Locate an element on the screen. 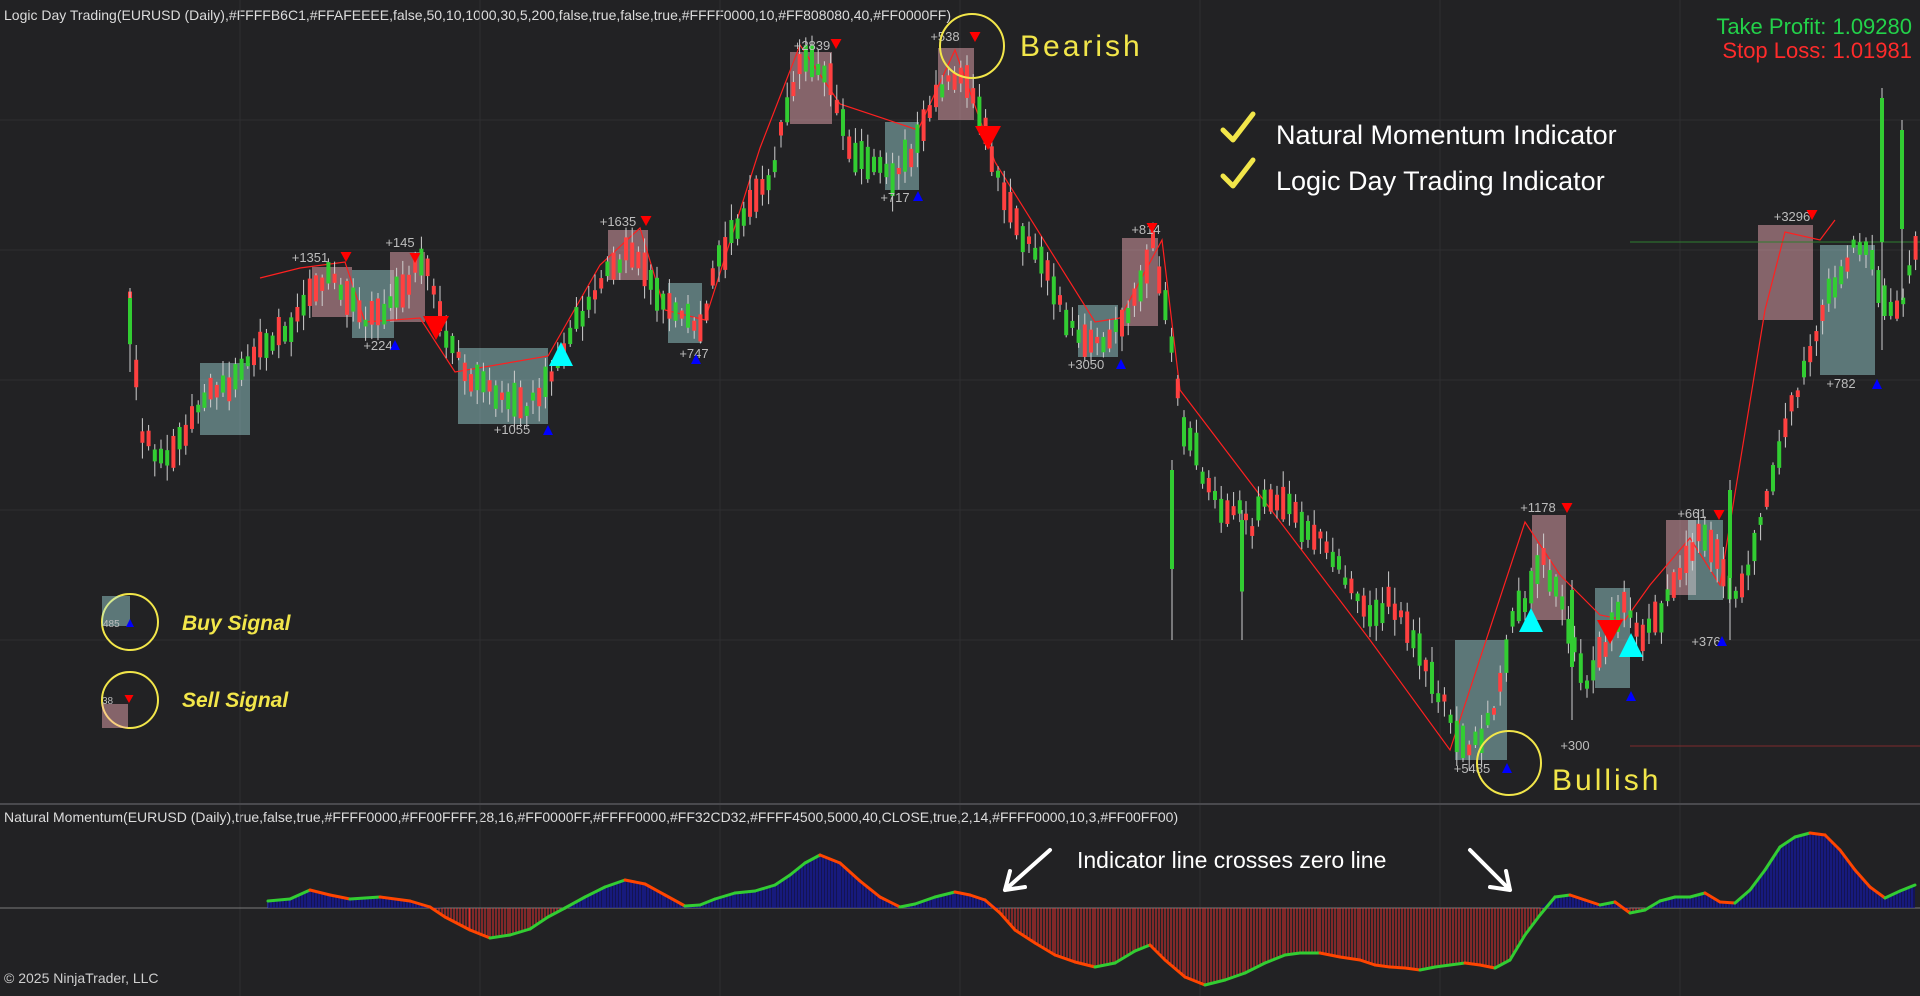 Image resolution: width=1920 pixels, height=996 pixels. trade-label: +1178 is located at coordinates (1538, 507).